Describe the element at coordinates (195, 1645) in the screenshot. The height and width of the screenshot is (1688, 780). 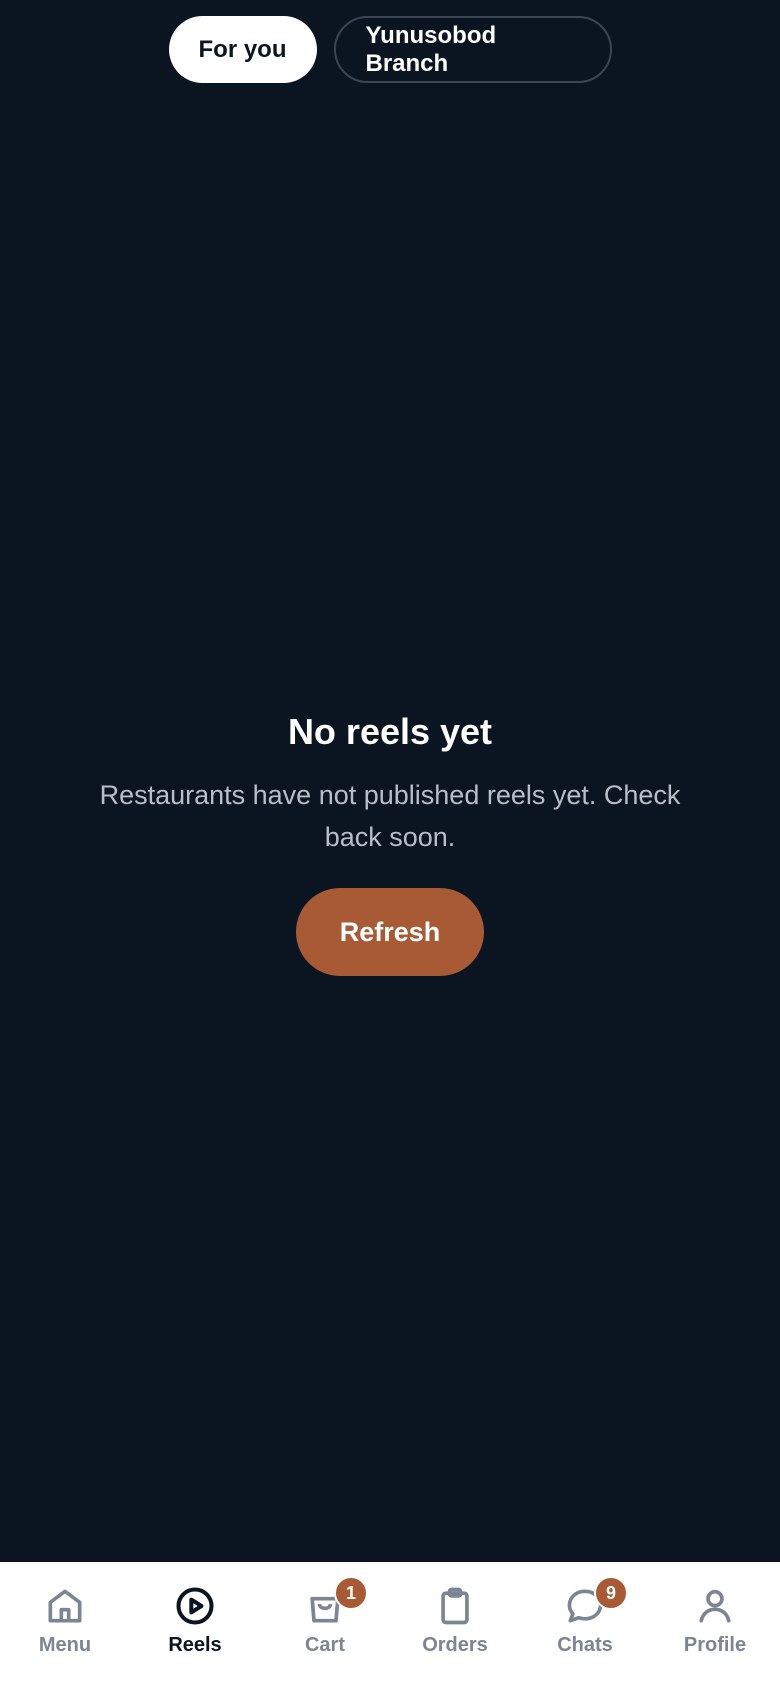
I see `nav-label-reels: Reels` at that location.